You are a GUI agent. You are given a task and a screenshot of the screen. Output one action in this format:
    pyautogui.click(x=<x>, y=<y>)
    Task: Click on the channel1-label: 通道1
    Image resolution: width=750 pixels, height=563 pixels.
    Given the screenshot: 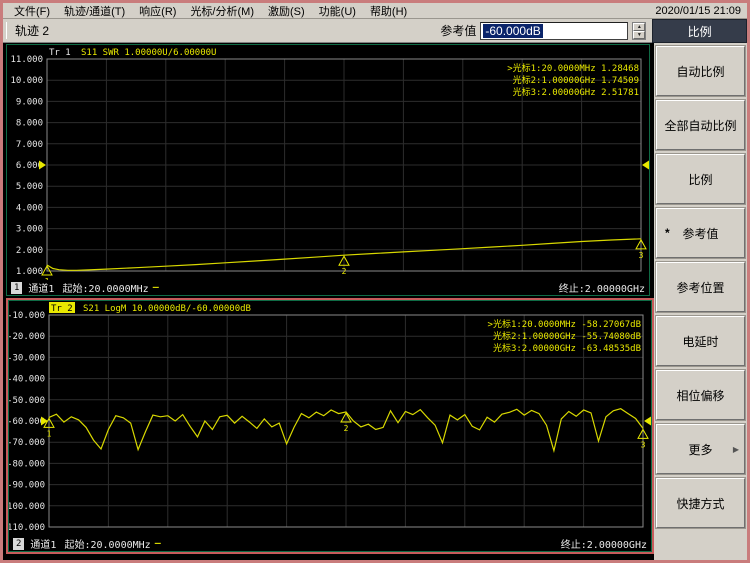 What is the action you would take?
    pyautogui.click(x=41, y=289)
    